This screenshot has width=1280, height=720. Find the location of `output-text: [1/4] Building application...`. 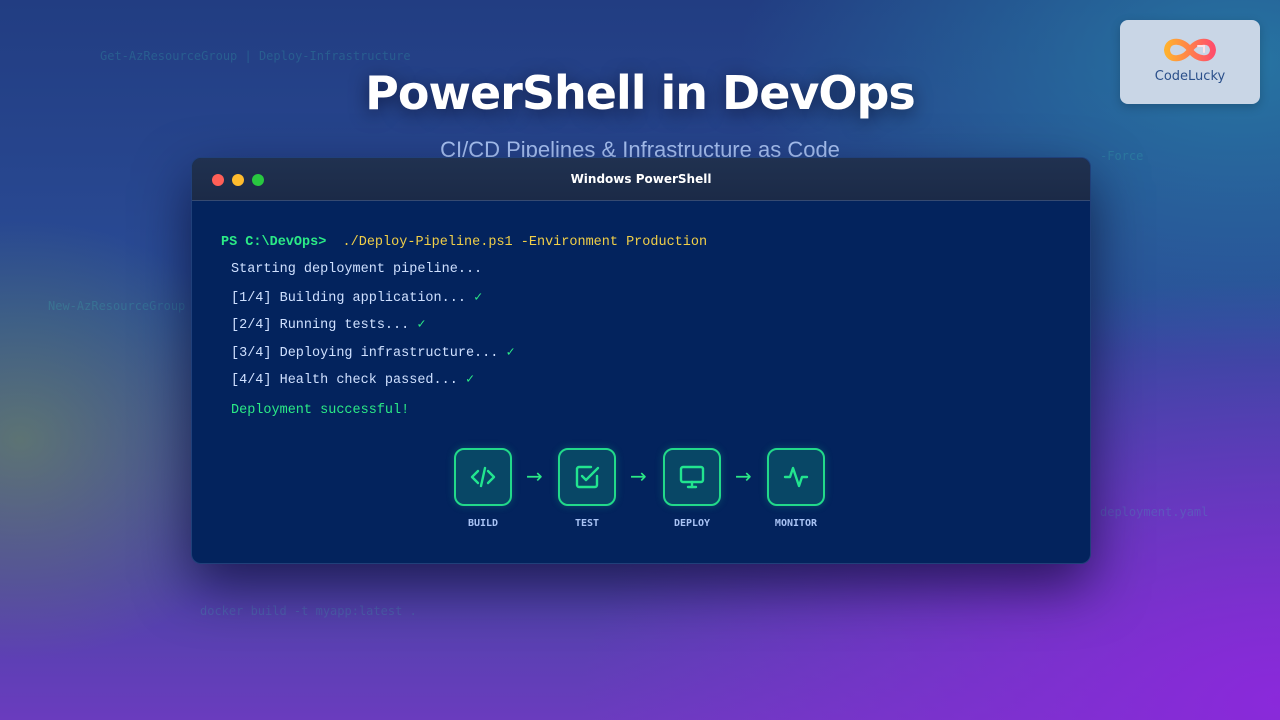

output-text: [1/4] Building application... is located at coordinates (348, 298).